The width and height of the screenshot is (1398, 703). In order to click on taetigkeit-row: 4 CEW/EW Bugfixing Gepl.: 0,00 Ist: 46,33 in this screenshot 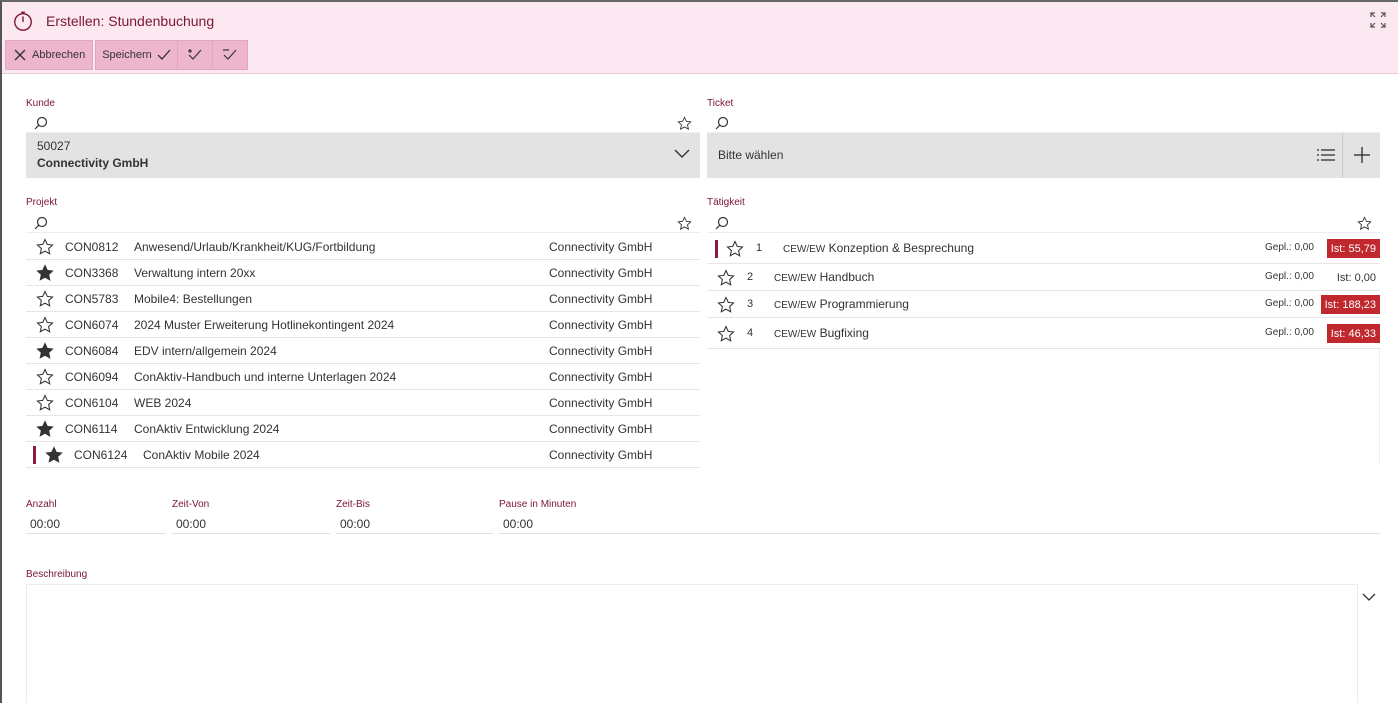, I will do `click(1043, 333)`.